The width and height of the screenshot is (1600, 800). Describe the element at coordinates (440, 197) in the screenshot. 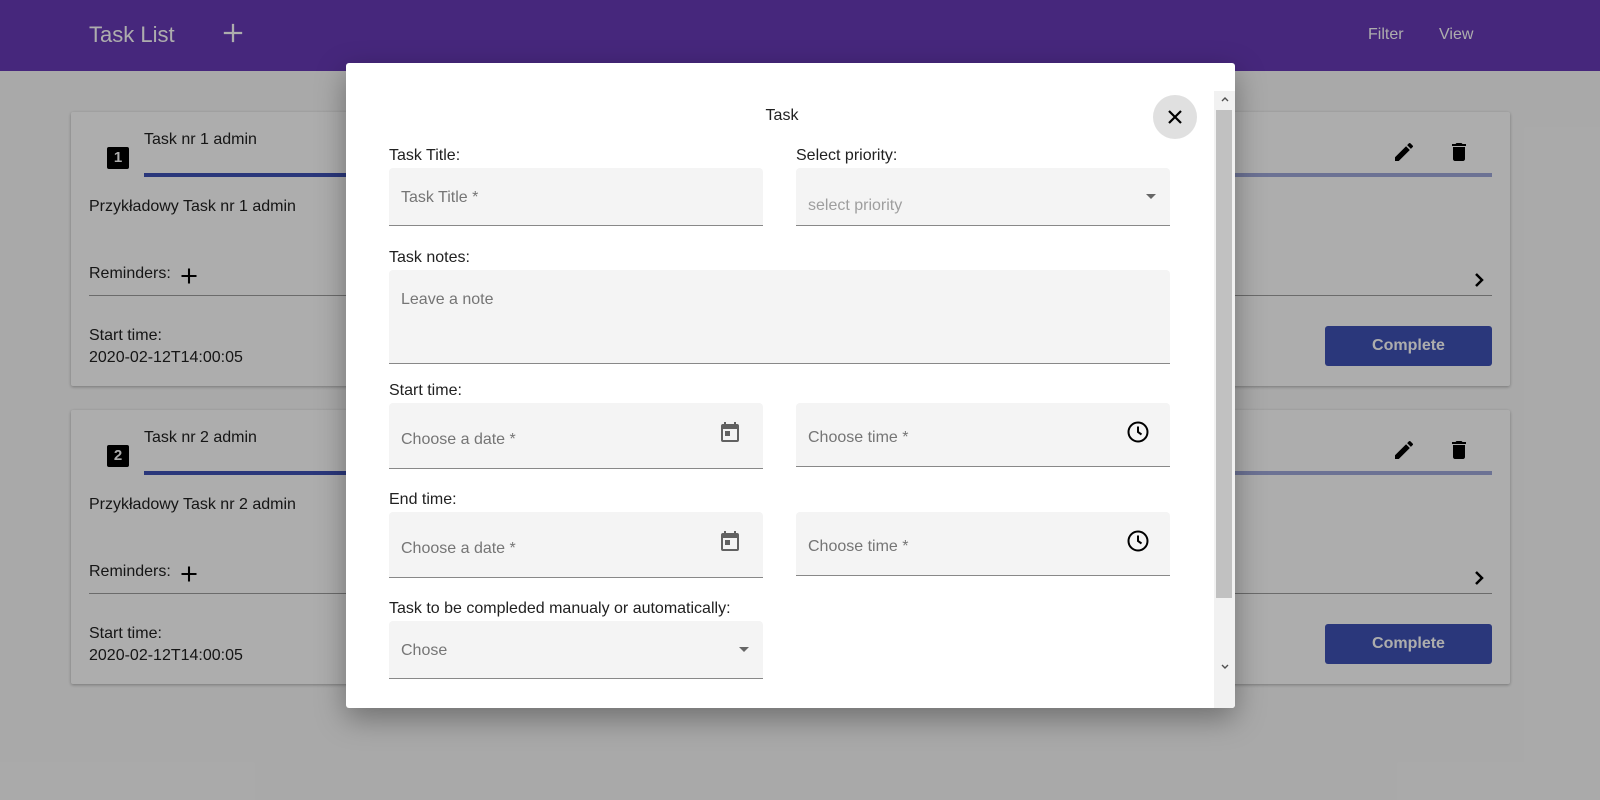

I see `task-title-placeholder: Task Title *` at that location.